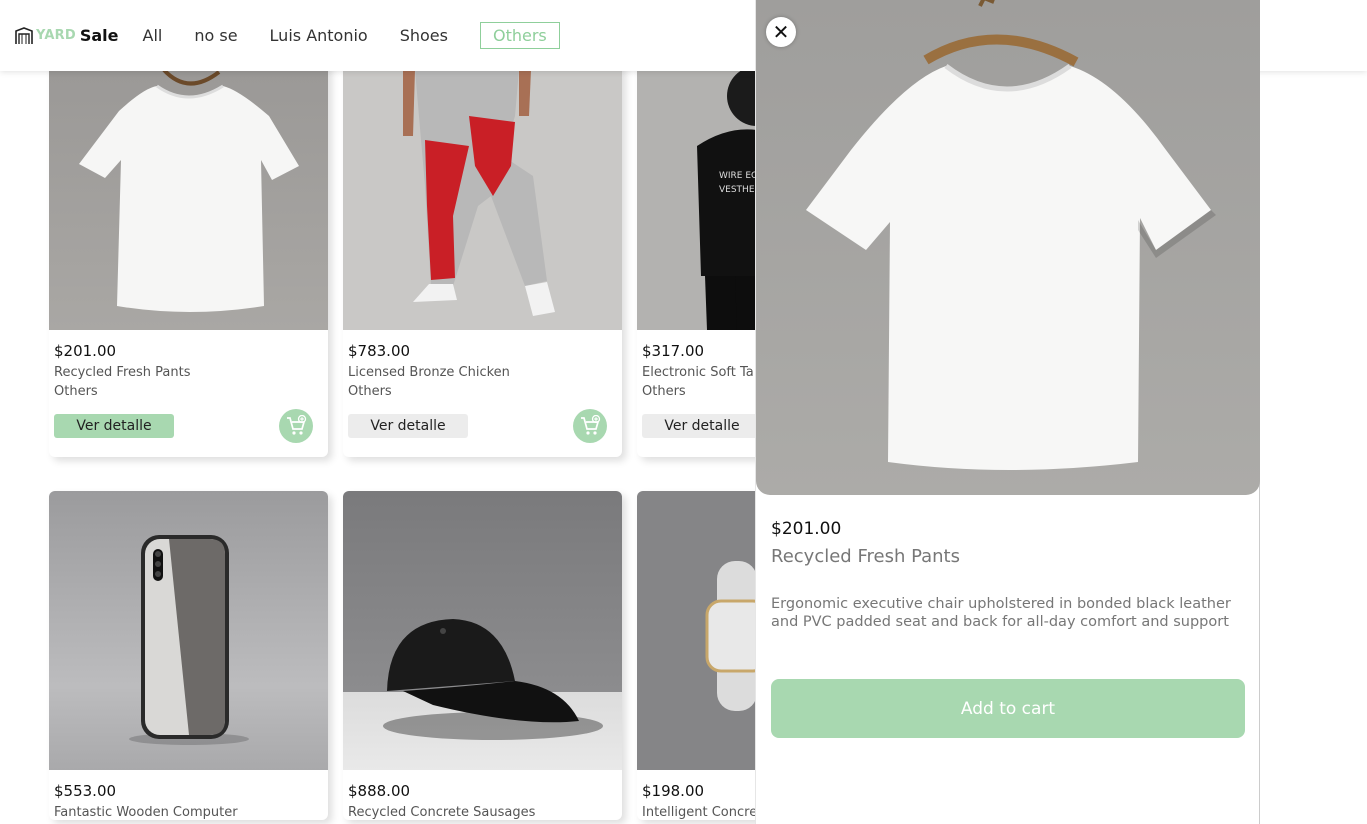 This screenshot has height=824, width=1367. I want to click on nav-item-no-se: no se, so click(215, 35).